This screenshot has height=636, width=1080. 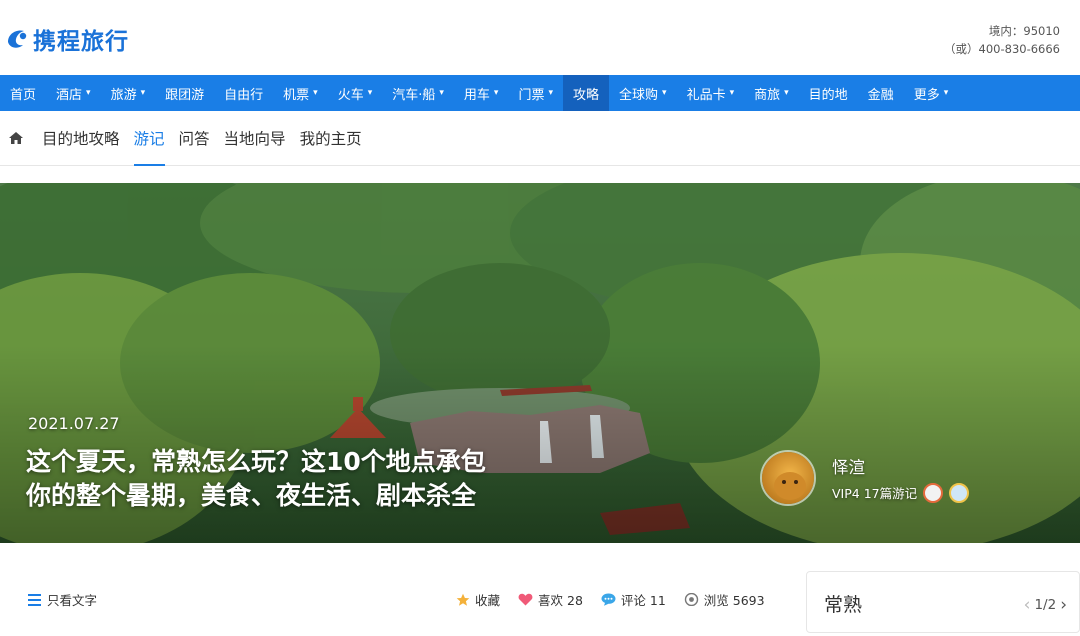 What do you see at coordinates (608, 599) in the screenshot?
I see `comment-icon` at bounding box center [608, 599].